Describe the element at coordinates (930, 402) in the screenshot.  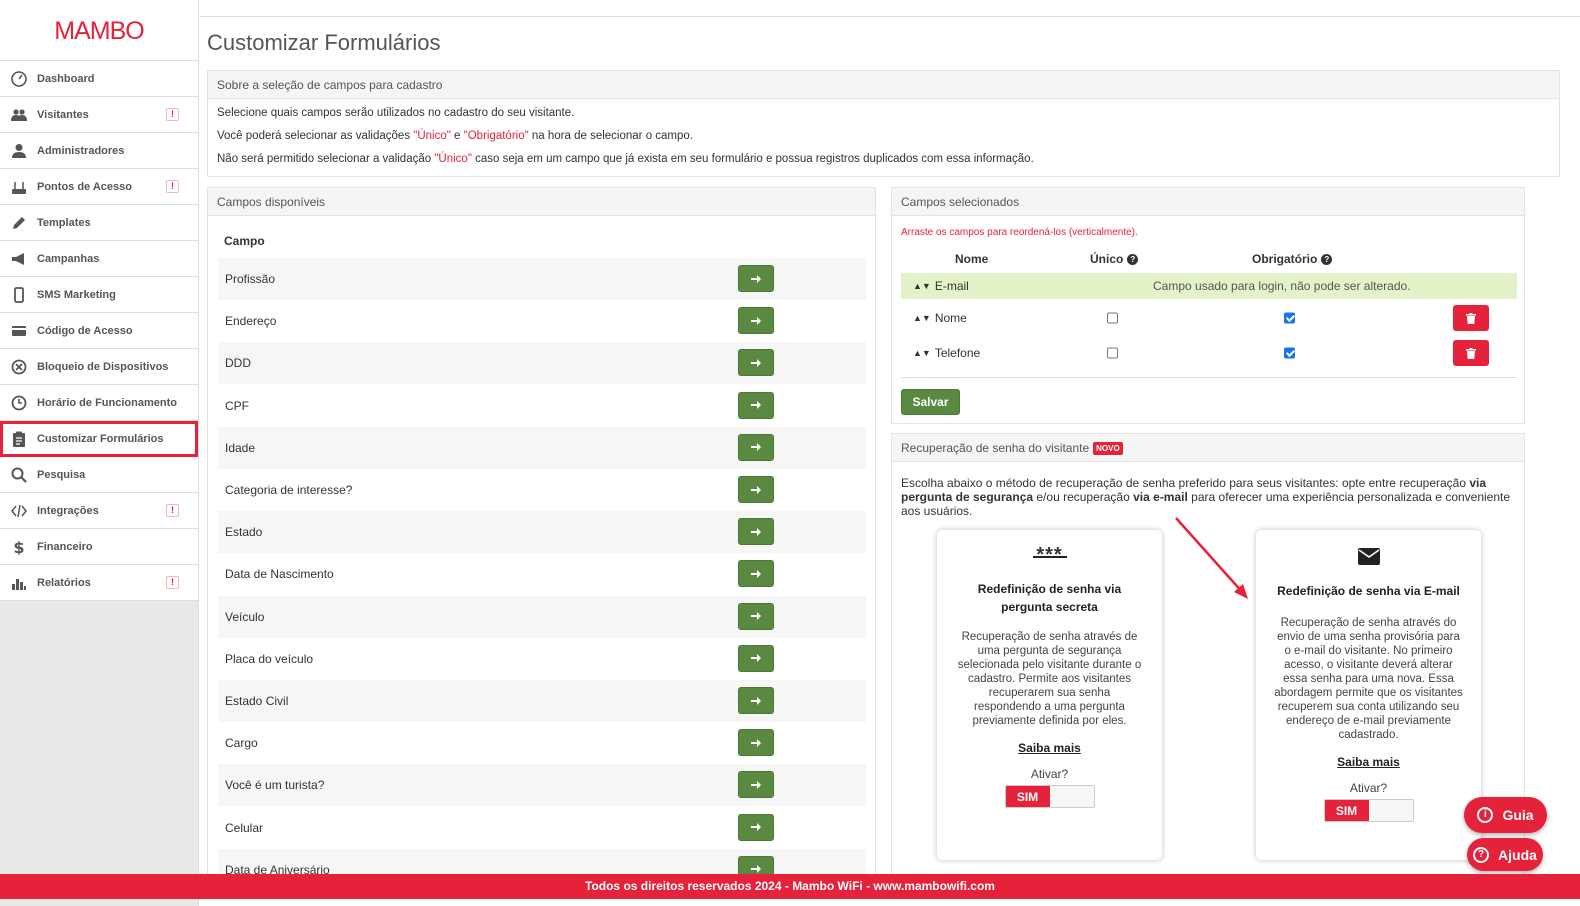
I see `save-button: Salvar` at that location.